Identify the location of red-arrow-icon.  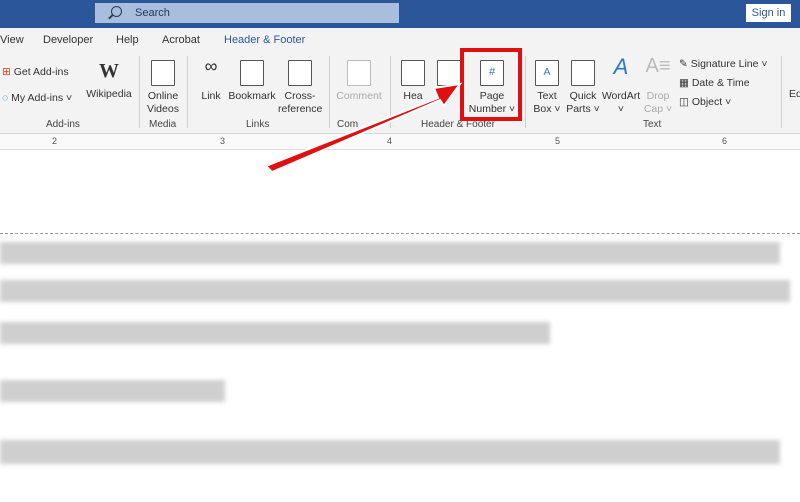
(363, 128).